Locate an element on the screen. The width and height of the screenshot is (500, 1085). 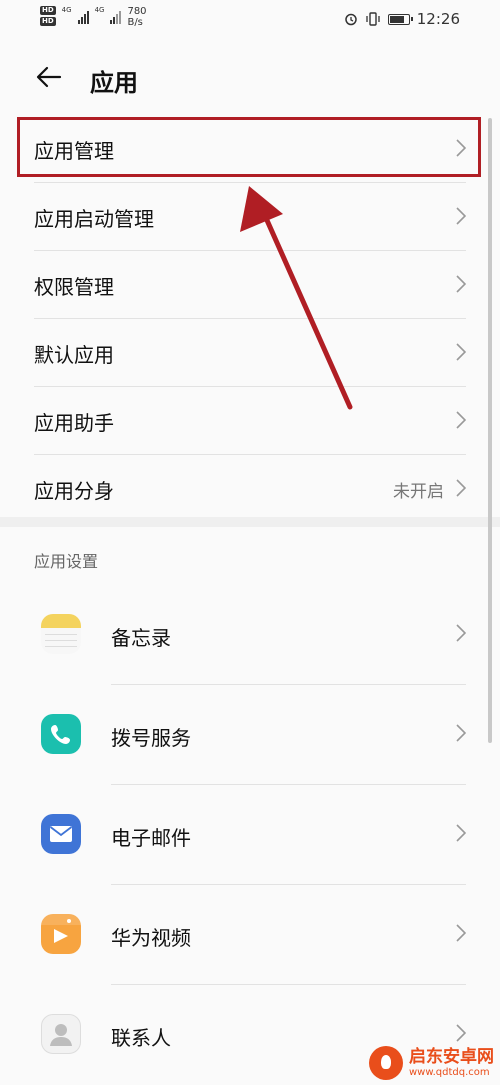
speed-unit: B/s is located at coordinates (135, 22).